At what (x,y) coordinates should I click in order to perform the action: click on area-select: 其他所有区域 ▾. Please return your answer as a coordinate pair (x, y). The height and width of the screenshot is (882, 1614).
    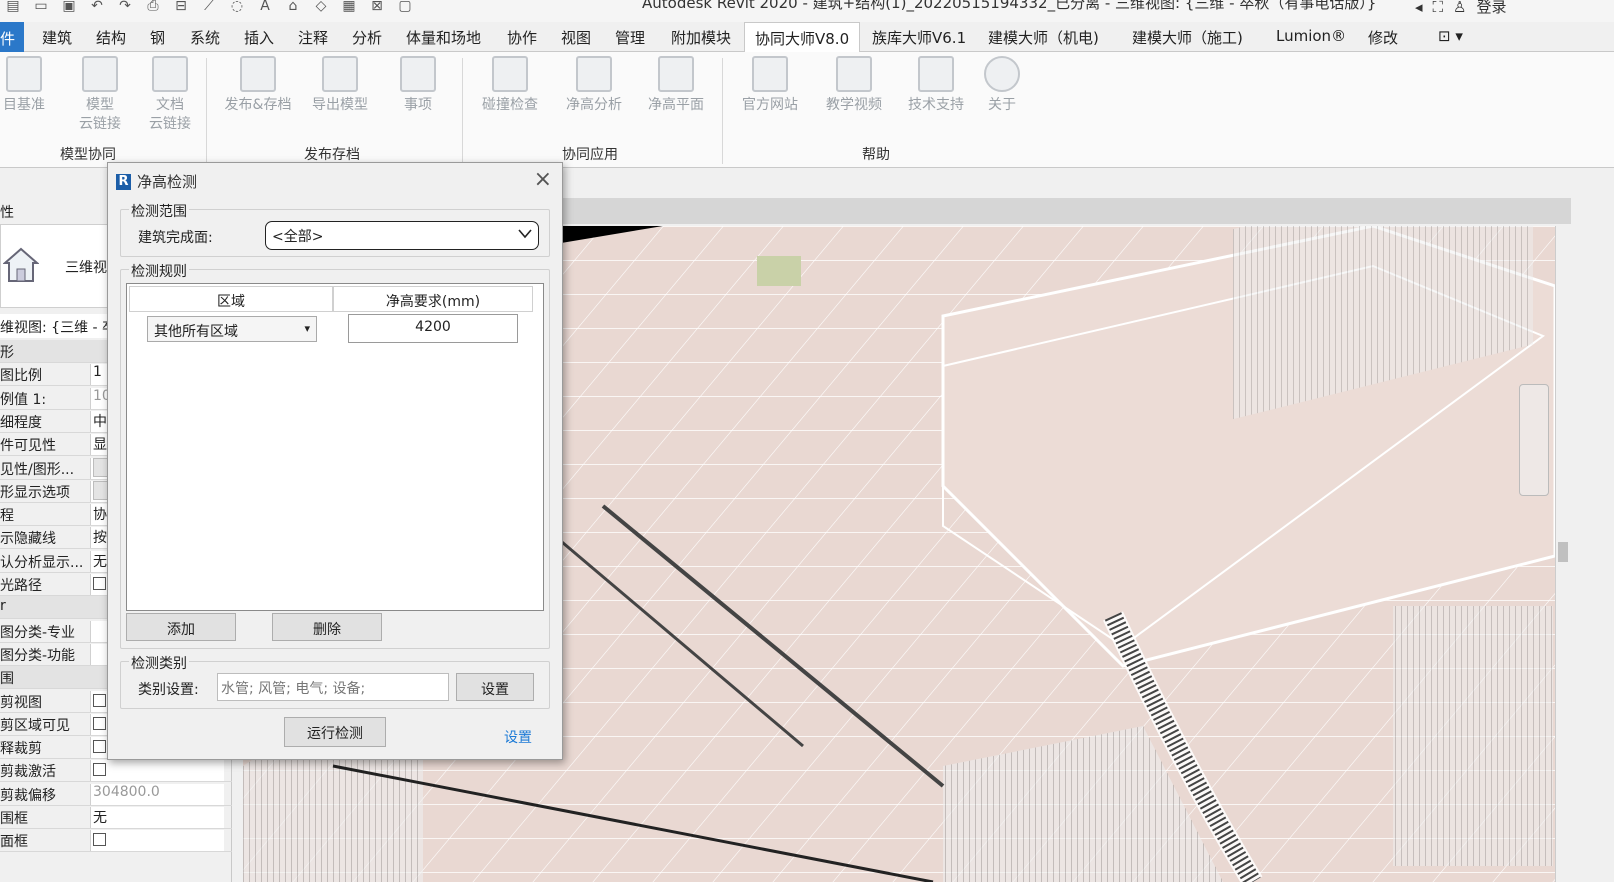
    Looking at the image, I should click on (232, 329).